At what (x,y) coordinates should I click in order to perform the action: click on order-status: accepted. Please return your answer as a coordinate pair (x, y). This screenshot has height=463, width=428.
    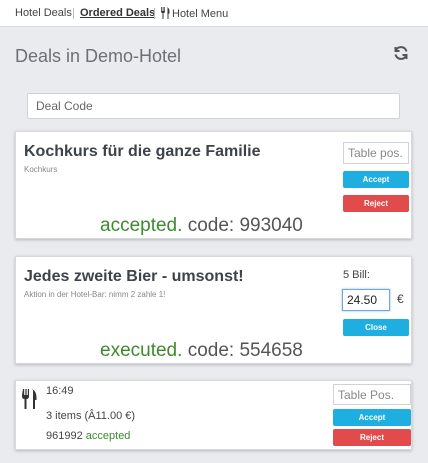
    Looking at the image, I should click on (108, 436).